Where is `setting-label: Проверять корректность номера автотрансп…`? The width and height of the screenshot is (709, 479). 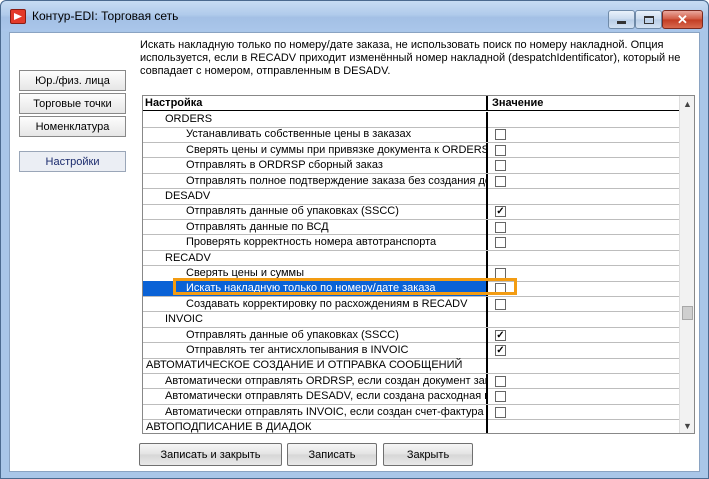
setting-label: Проверять корректность номера автотрансп… is located at coordinates (315, 243).